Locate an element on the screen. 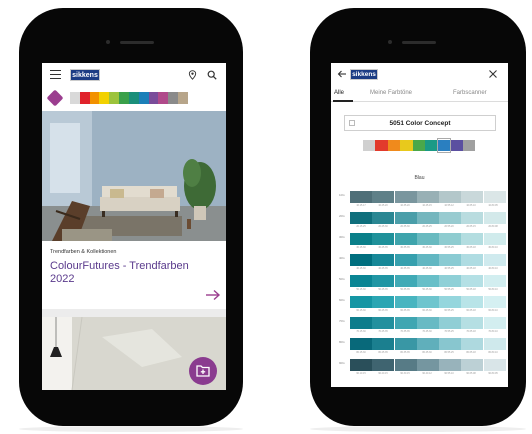 The image size is (532, 434). tab-meine-farbtoene: Meine Farbtöne is located at coordinates (391, 93).